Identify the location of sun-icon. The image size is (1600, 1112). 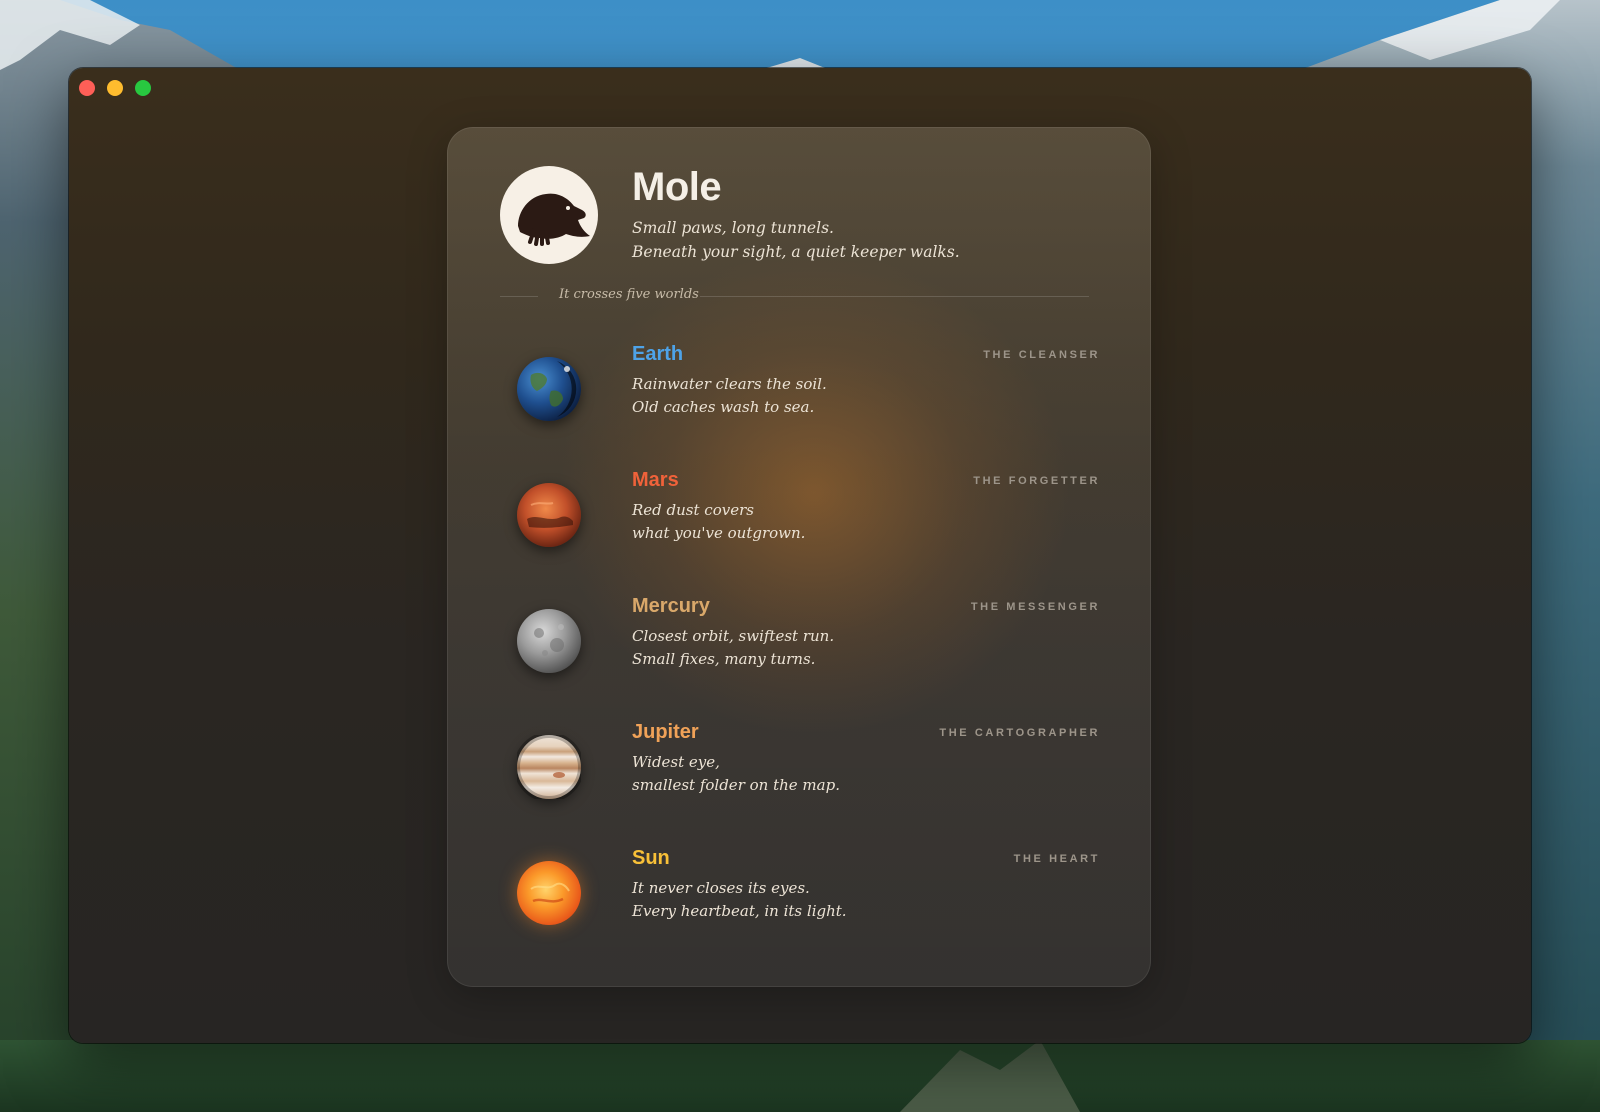
(549, 893).